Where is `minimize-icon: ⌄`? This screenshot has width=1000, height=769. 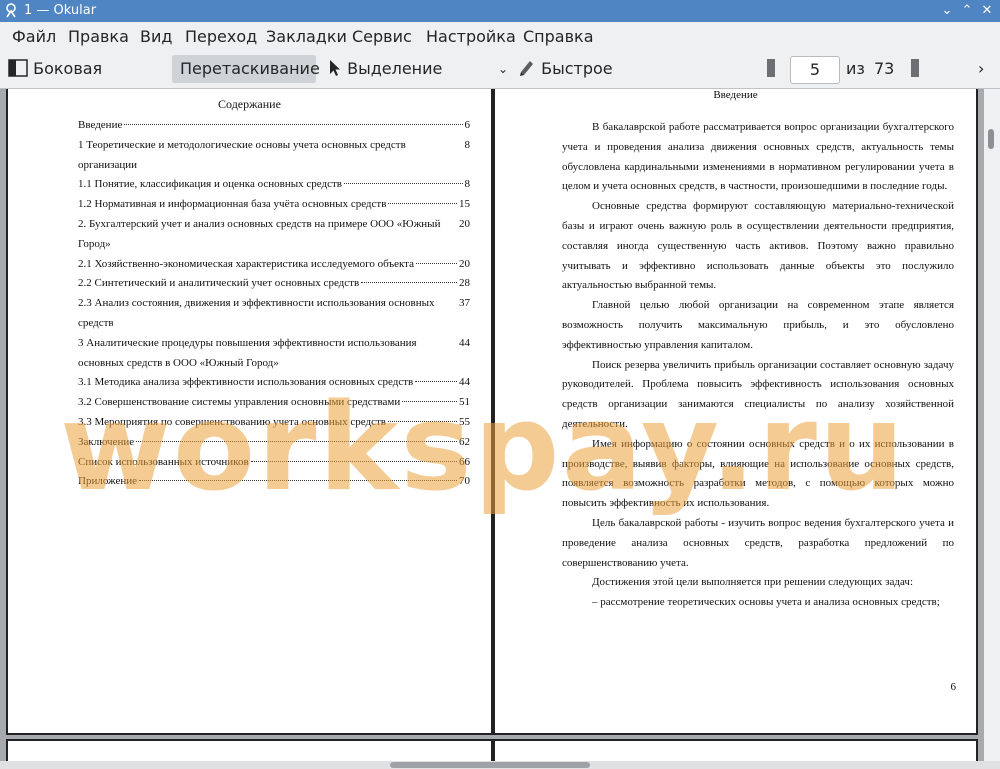 minimize-icon: ⌄ is located at coordinates (947, 11).